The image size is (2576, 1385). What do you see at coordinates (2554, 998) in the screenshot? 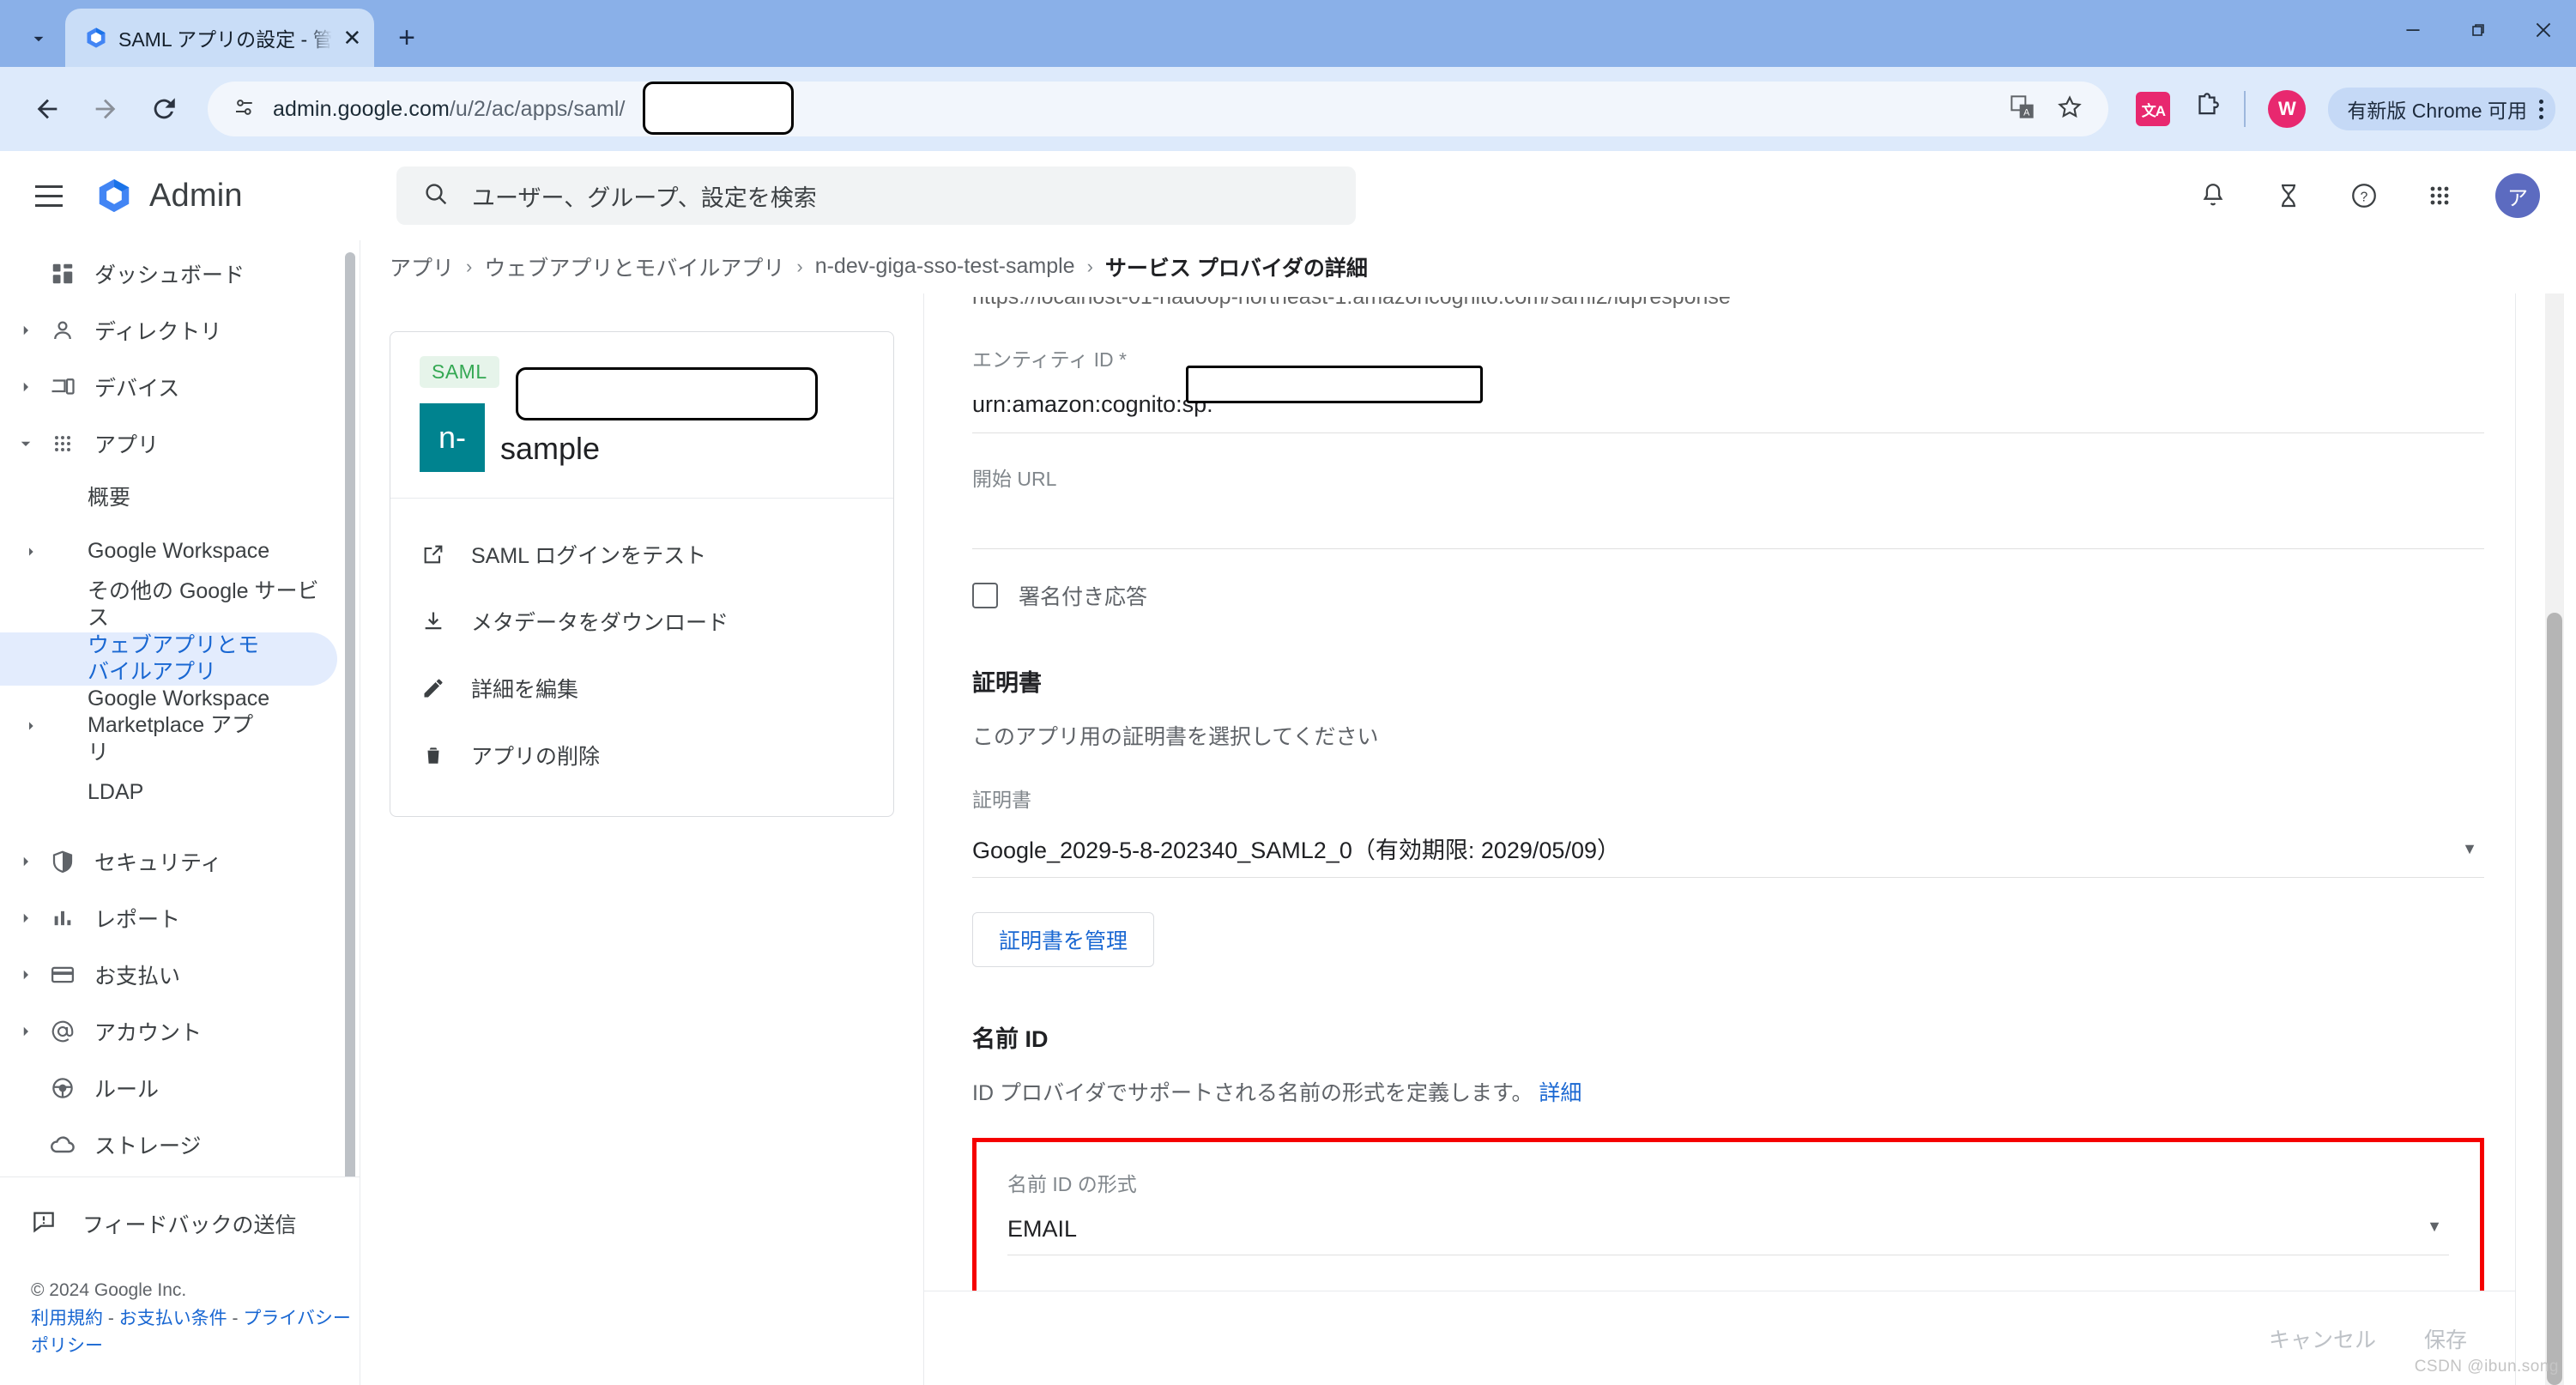
I see `main-scrollbar-thumb` at bounding box center [2554, 998].